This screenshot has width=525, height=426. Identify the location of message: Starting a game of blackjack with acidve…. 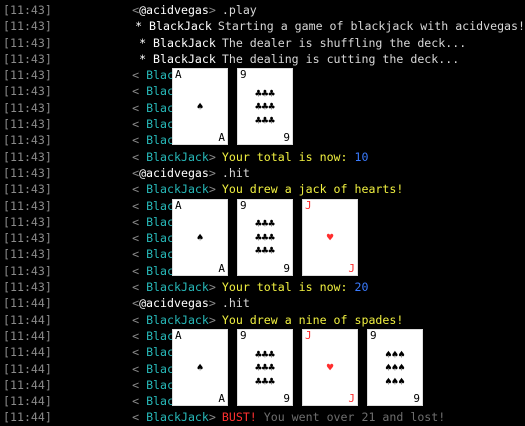
(371, 26).